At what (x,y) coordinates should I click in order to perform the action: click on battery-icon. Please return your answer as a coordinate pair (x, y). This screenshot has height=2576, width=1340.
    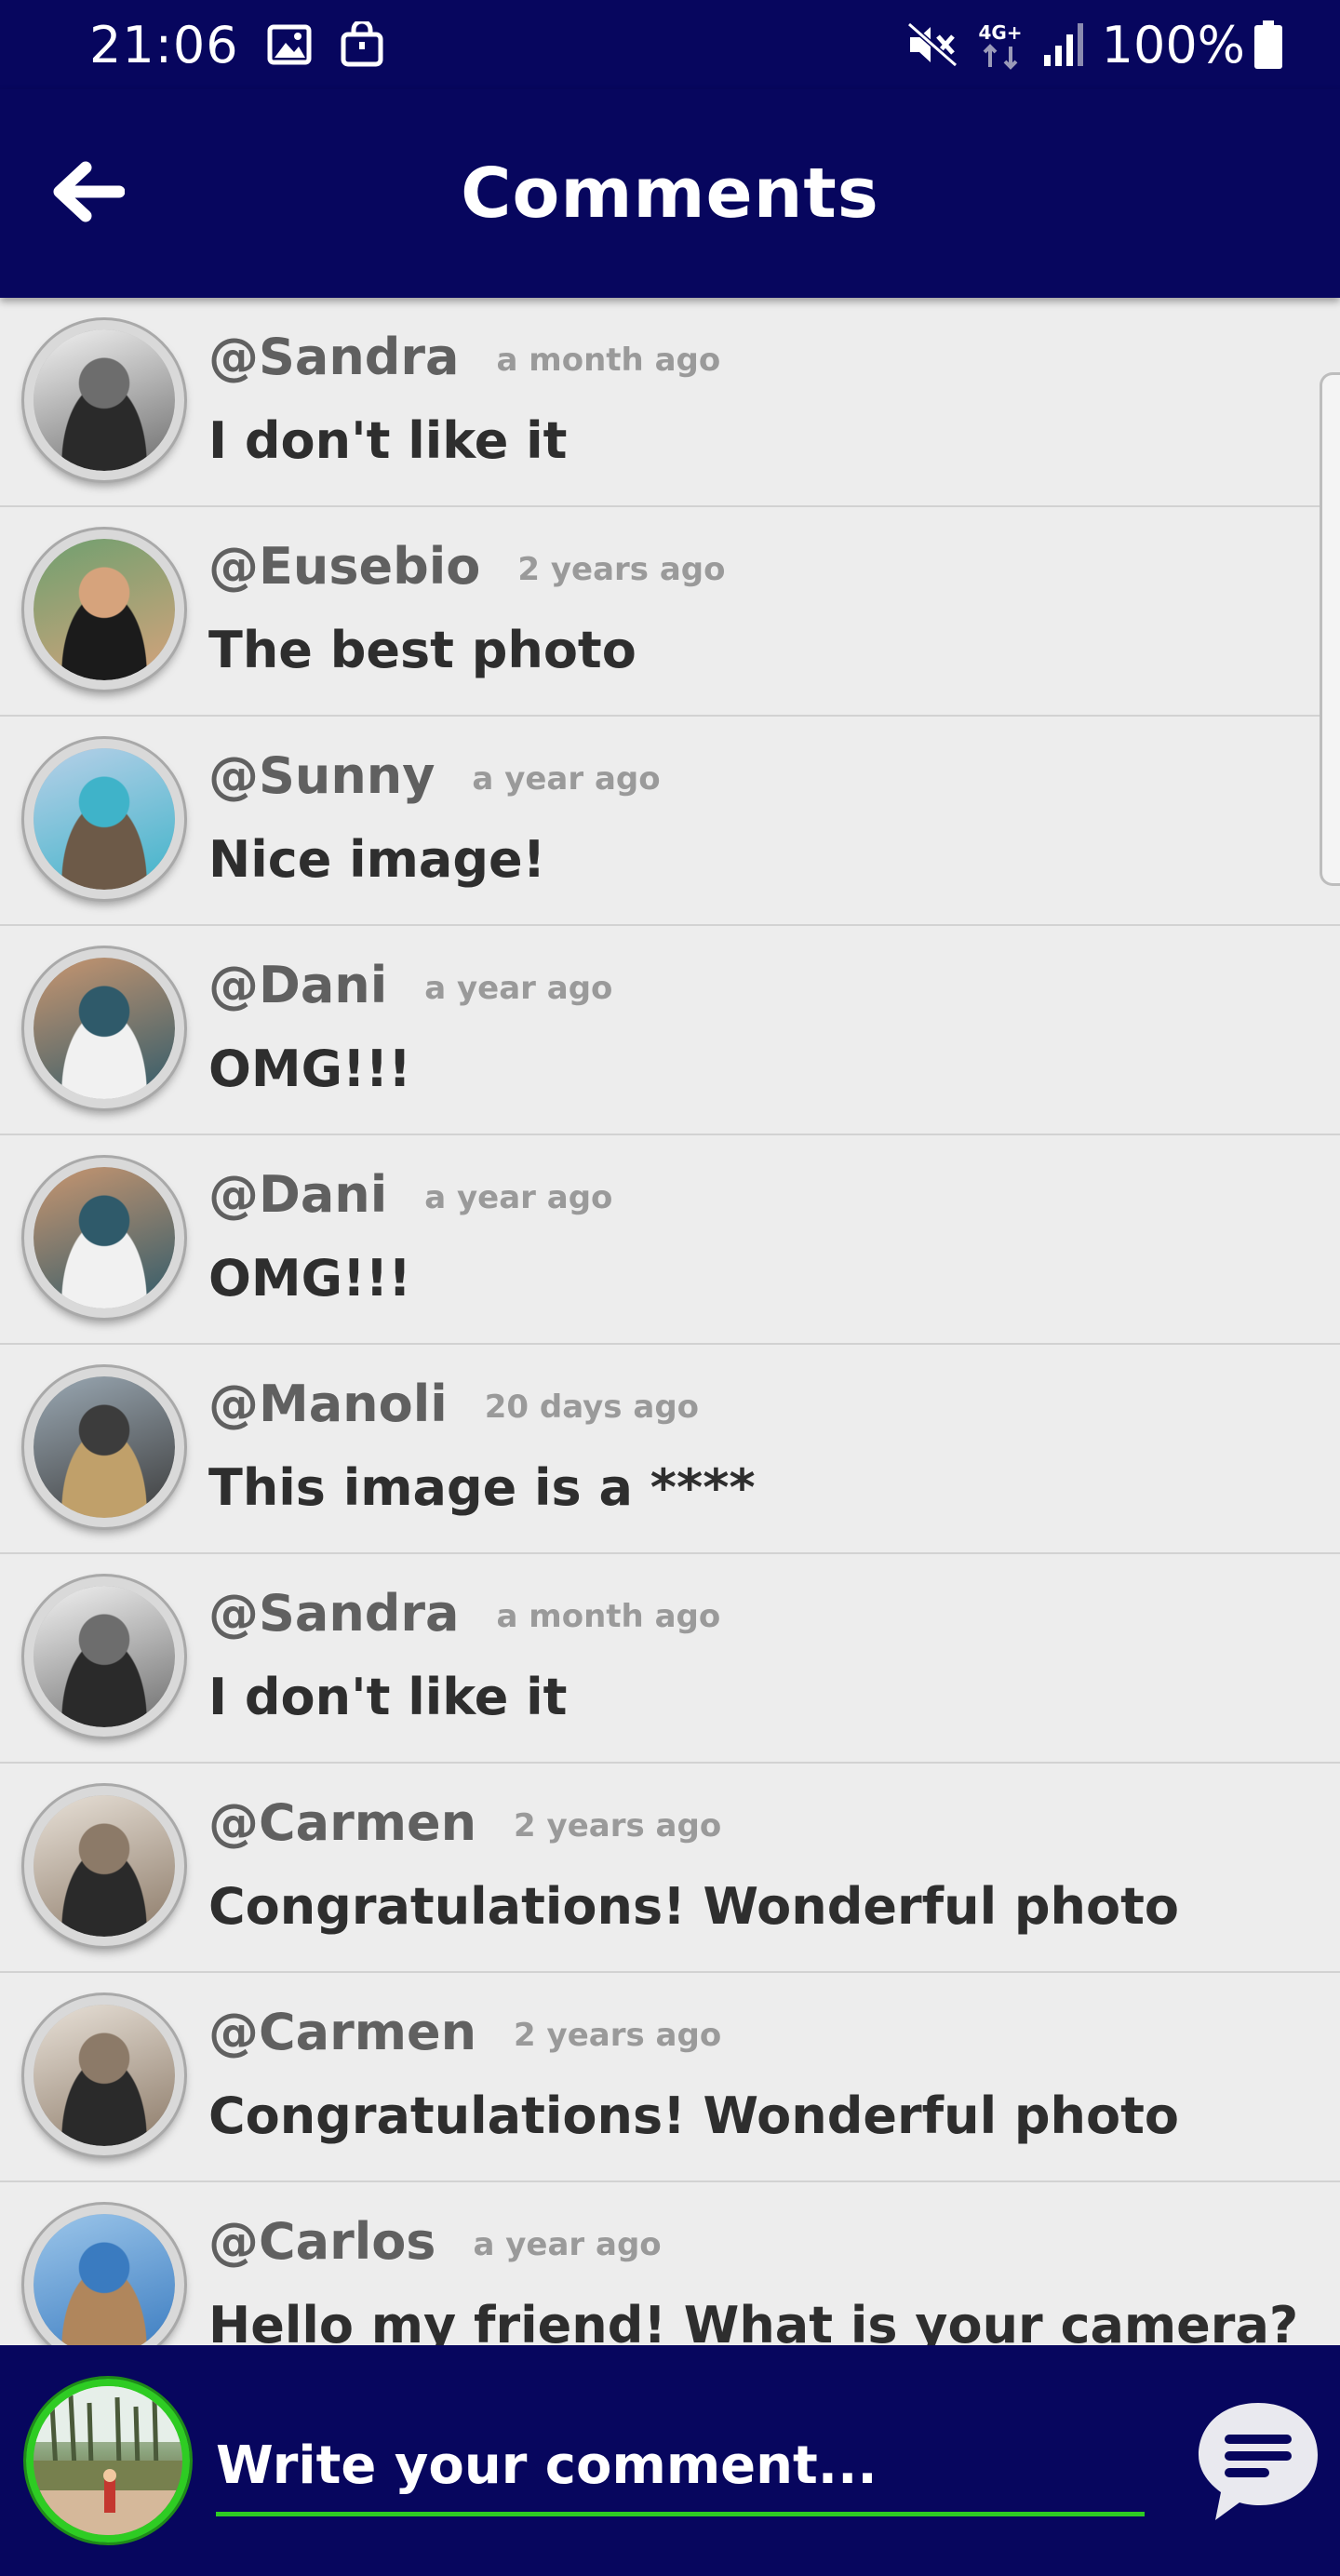
    Looking at the image, I should click on (1268, 44).